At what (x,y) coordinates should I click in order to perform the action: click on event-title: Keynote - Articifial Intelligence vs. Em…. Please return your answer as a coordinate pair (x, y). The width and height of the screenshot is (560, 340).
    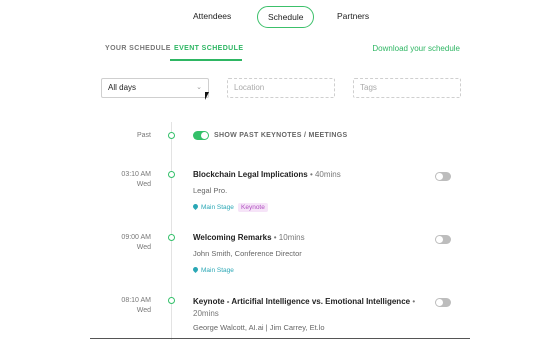
    Looking at the image, I should click on (309, 308).